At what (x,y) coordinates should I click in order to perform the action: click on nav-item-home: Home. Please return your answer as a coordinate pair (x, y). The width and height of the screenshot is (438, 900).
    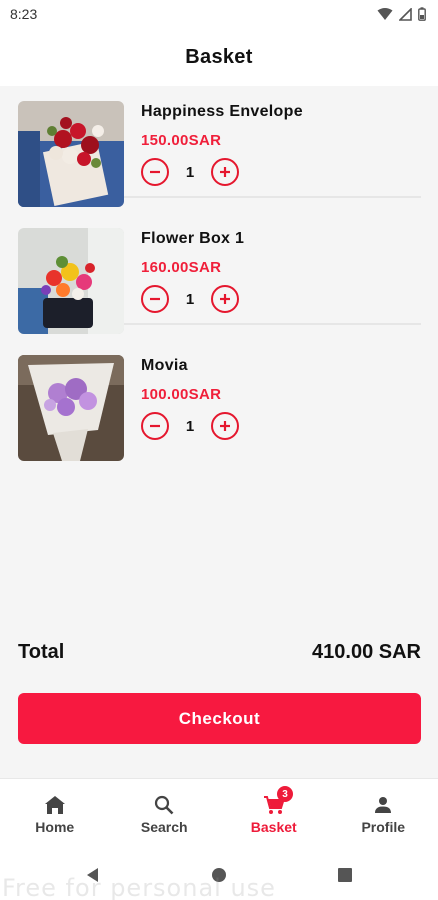
    Looking at the image, I should click on (55, 814).